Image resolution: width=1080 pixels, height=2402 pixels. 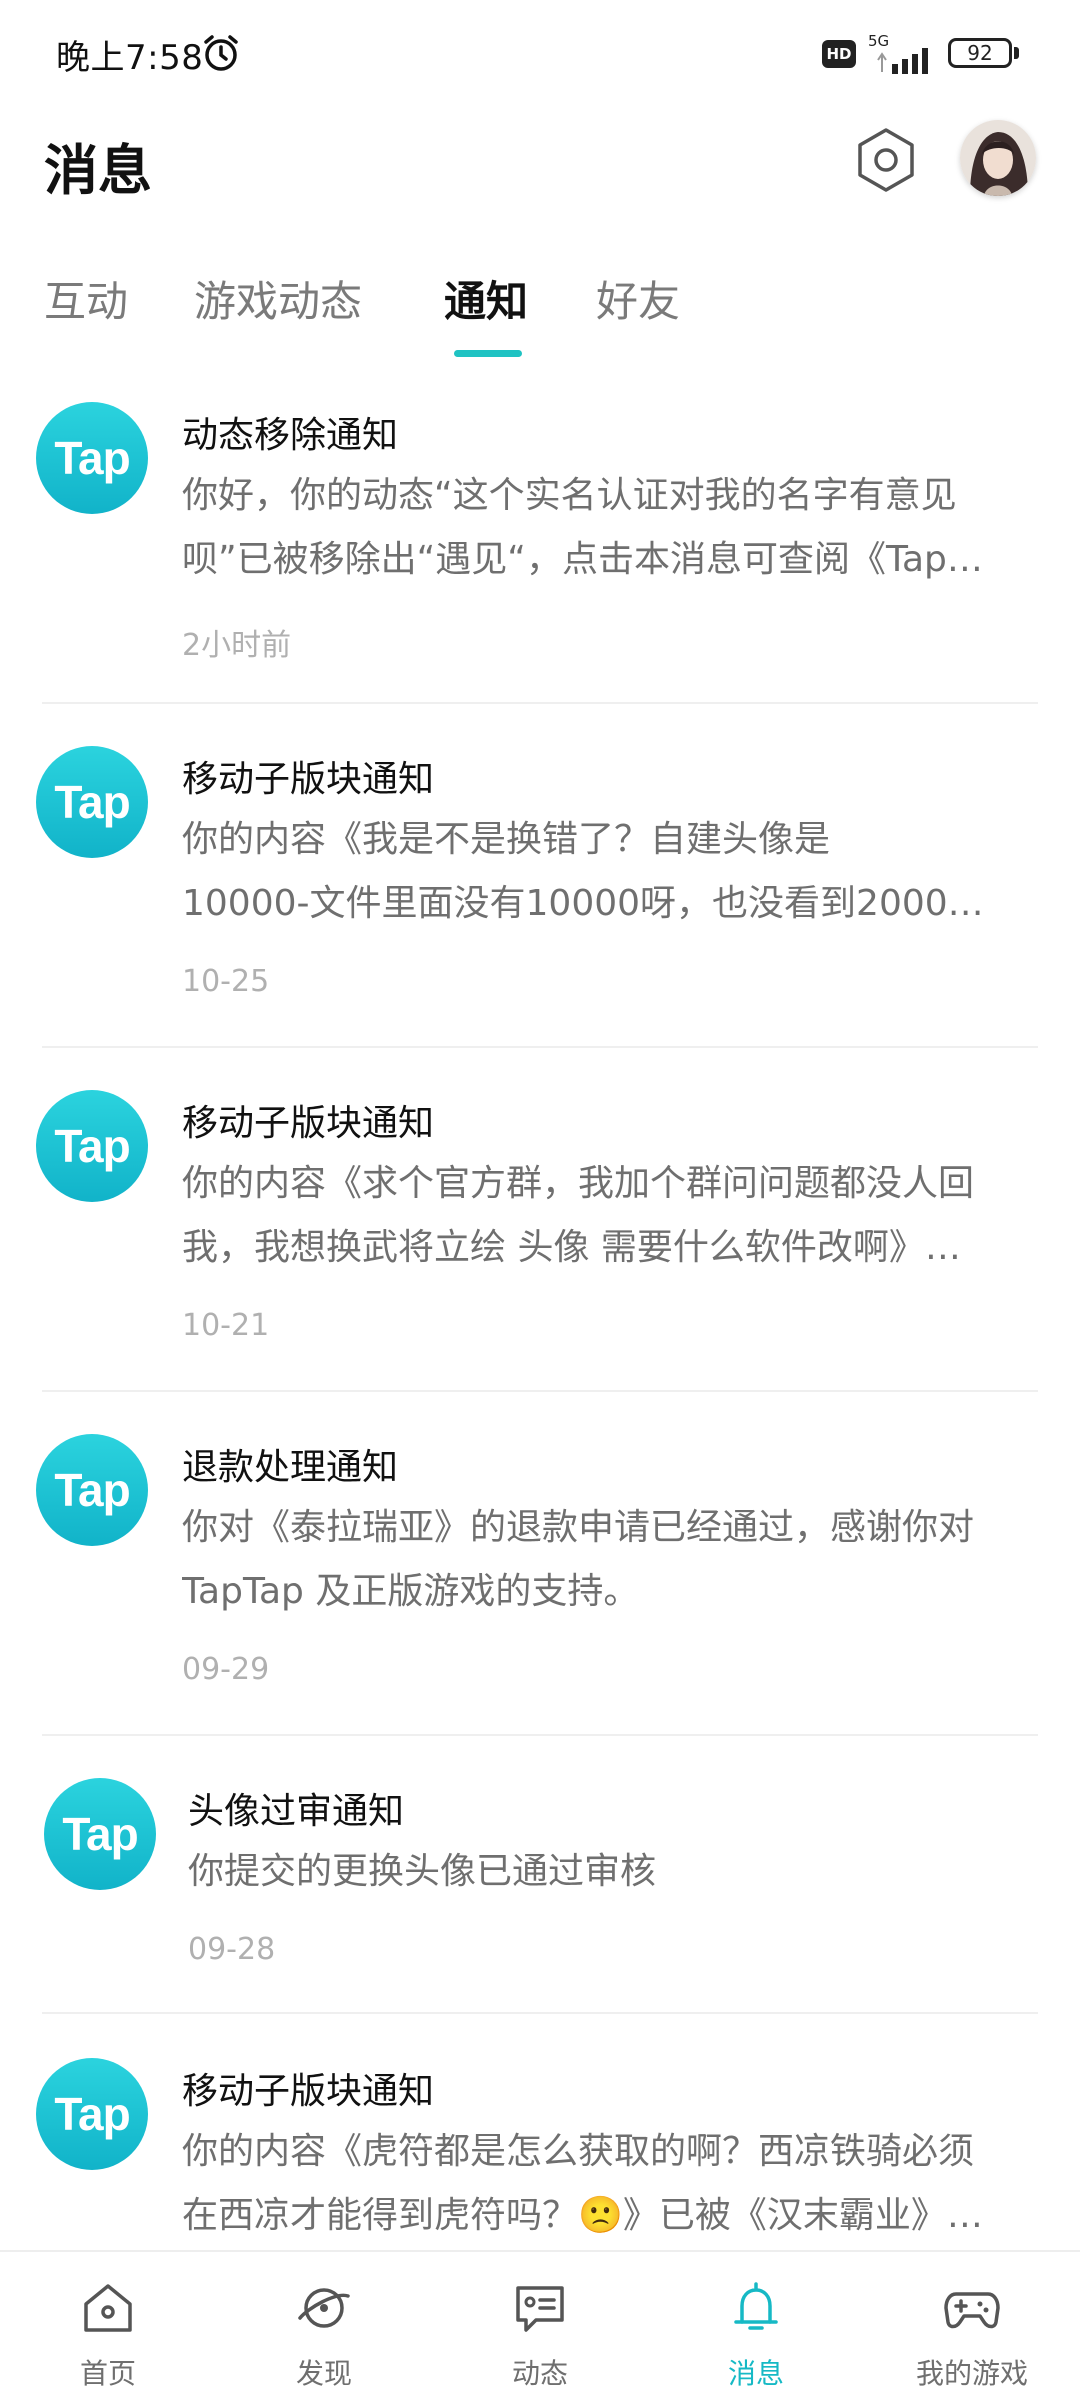 What do you see at coordinates (232, 1949) in the screenshot?
I see `notification-time: 09-28` at bounding box center [232, 1949].